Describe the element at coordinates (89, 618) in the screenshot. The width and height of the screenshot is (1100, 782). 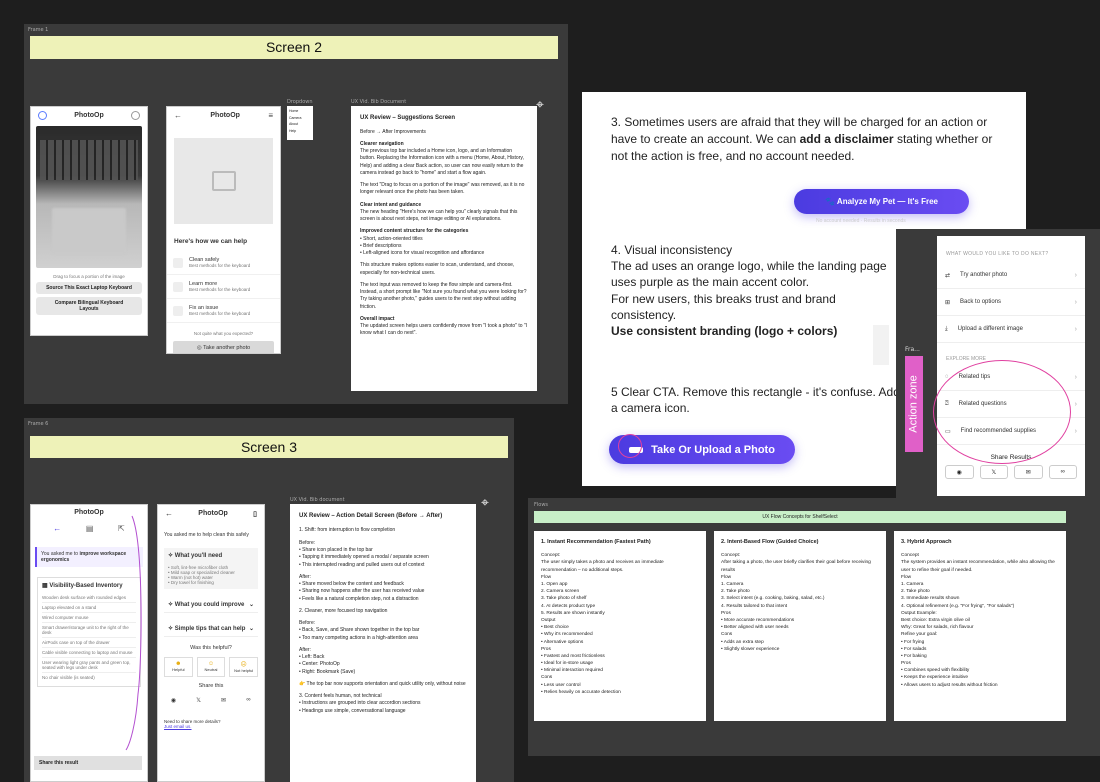
I see `inventory-item: Wired computer mouse` at that location.